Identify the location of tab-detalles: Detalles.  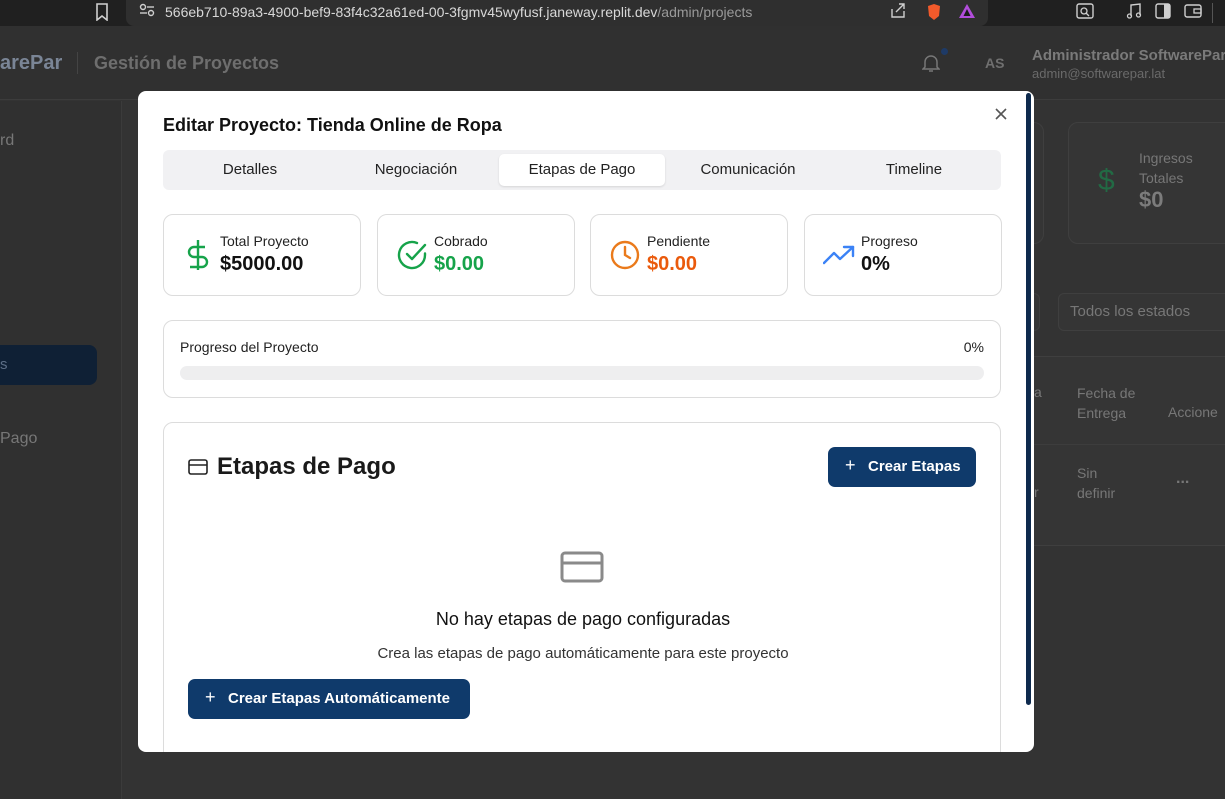
(250, 170).